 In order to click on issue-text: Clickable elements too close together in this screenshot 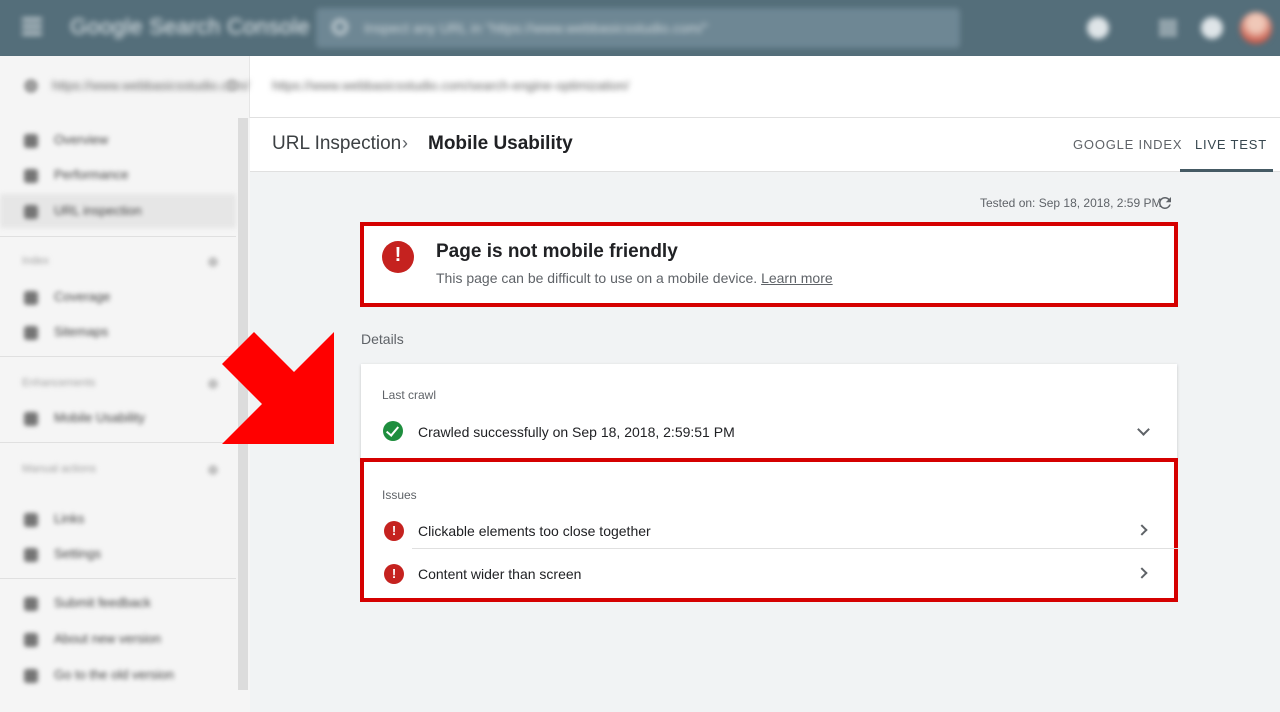, I will do `click(534, 531)`.